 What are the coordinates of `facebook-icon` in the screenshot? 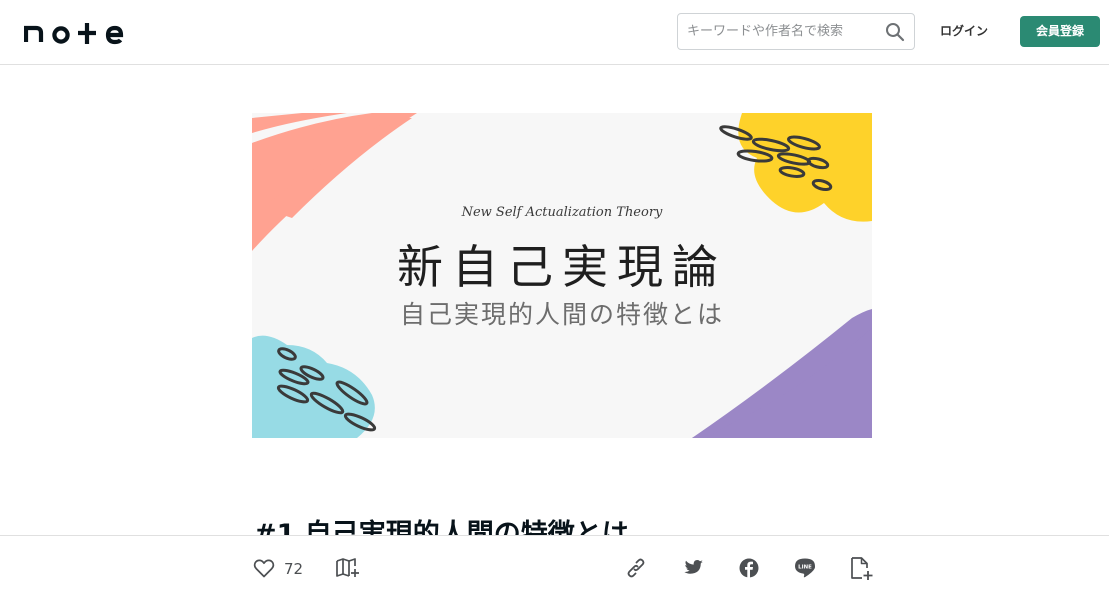 It's located at (749, 570).